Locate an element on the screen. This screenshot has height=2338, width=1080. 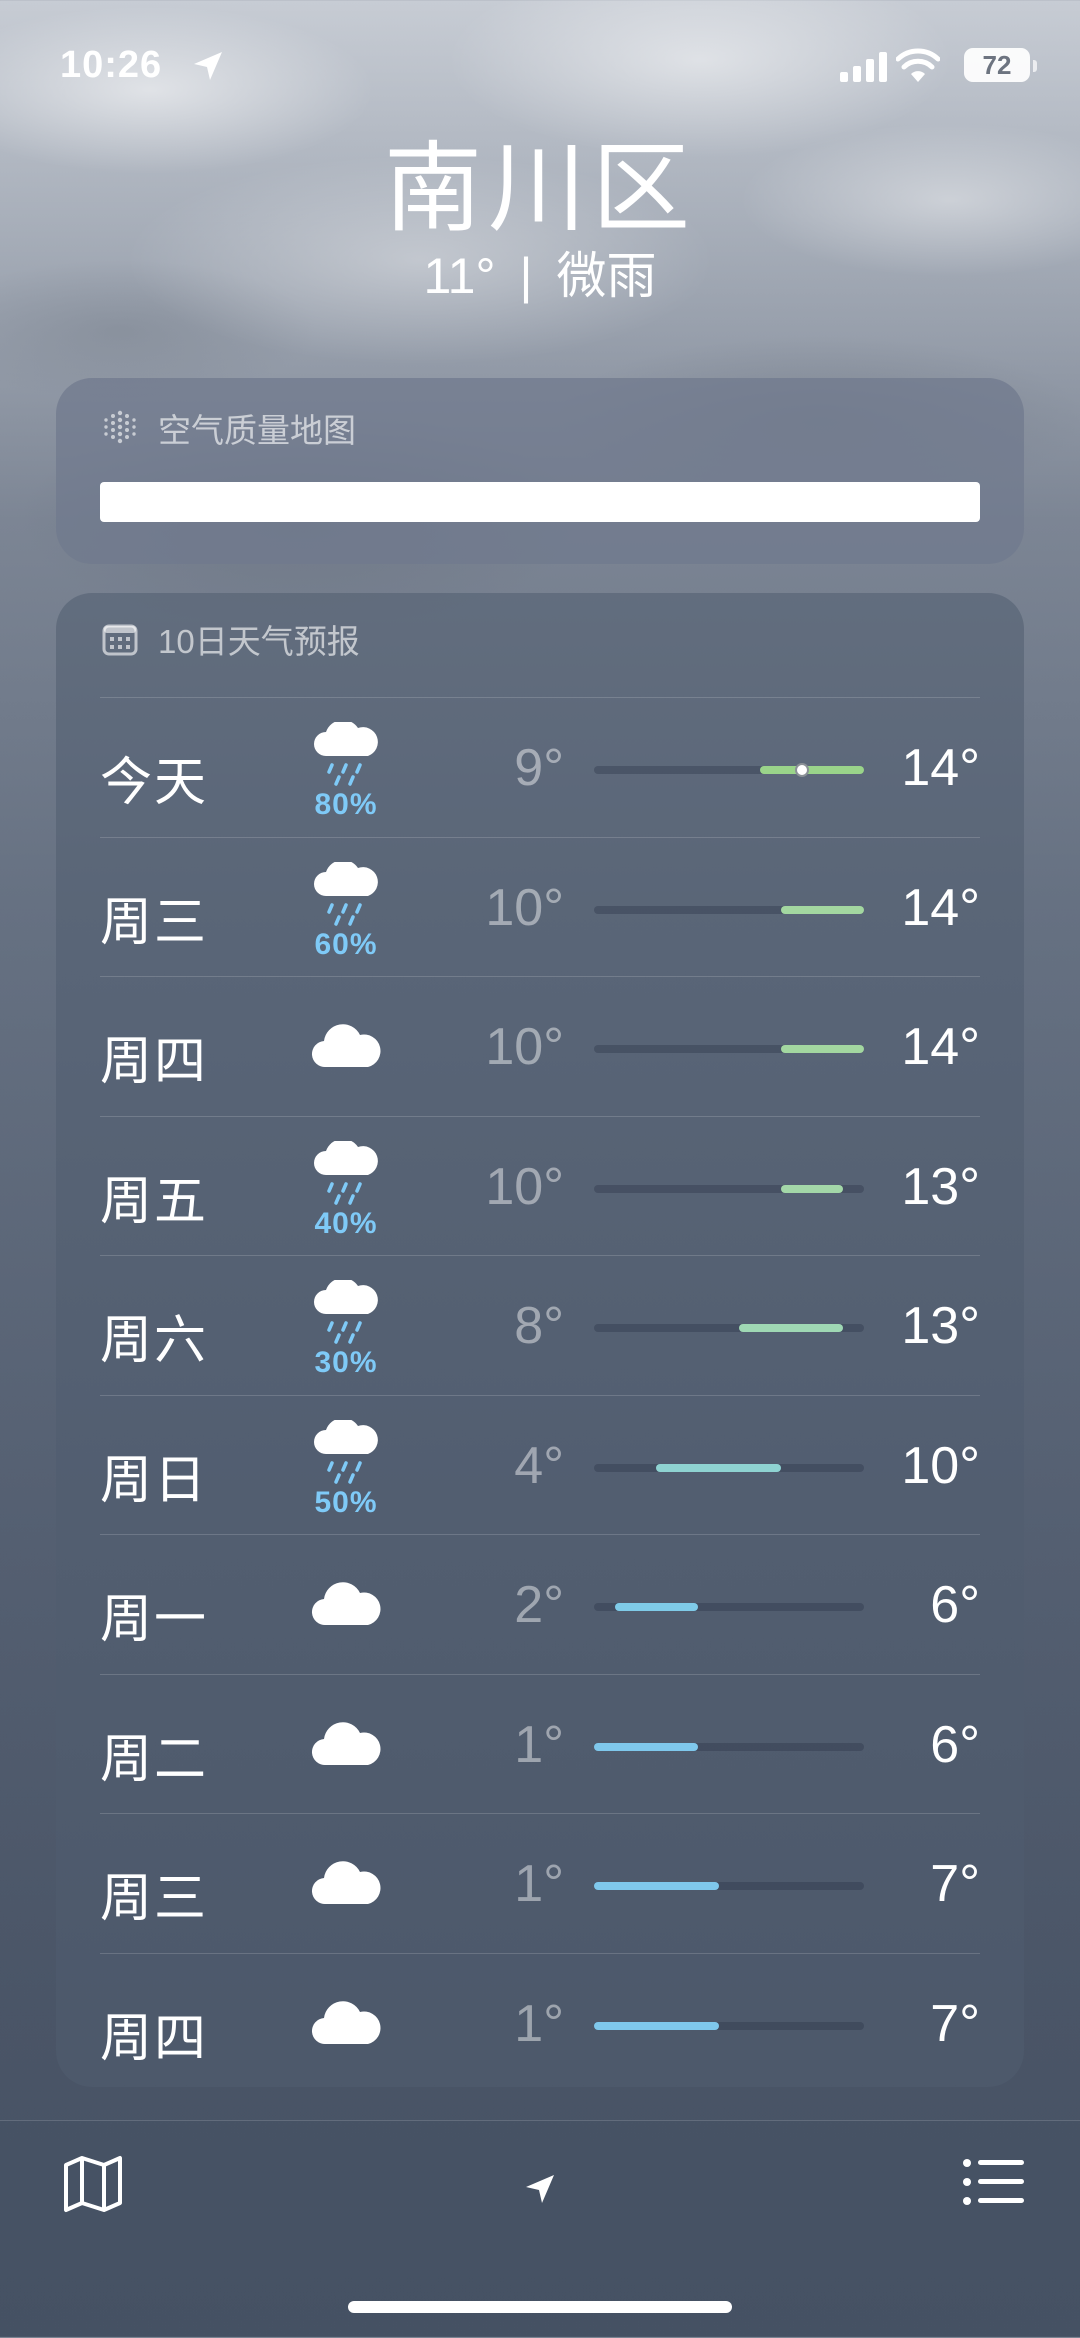
forecast-row: 周二 1° 6° is located at coordinates (540, 1743).